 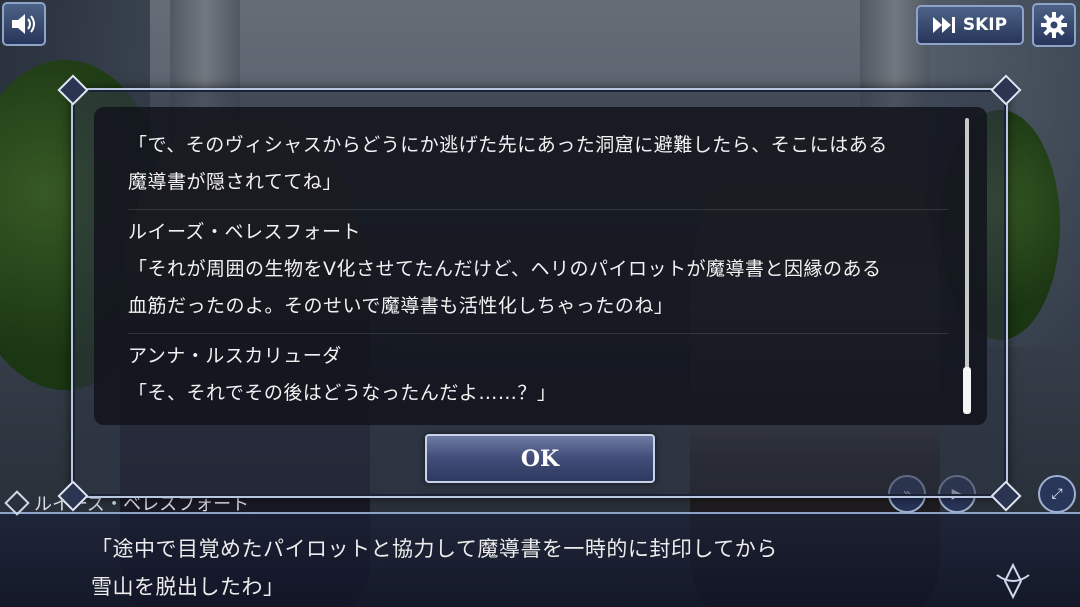 I want to click on fullscreen-button: ⤢, so click(x=1057, y=494).